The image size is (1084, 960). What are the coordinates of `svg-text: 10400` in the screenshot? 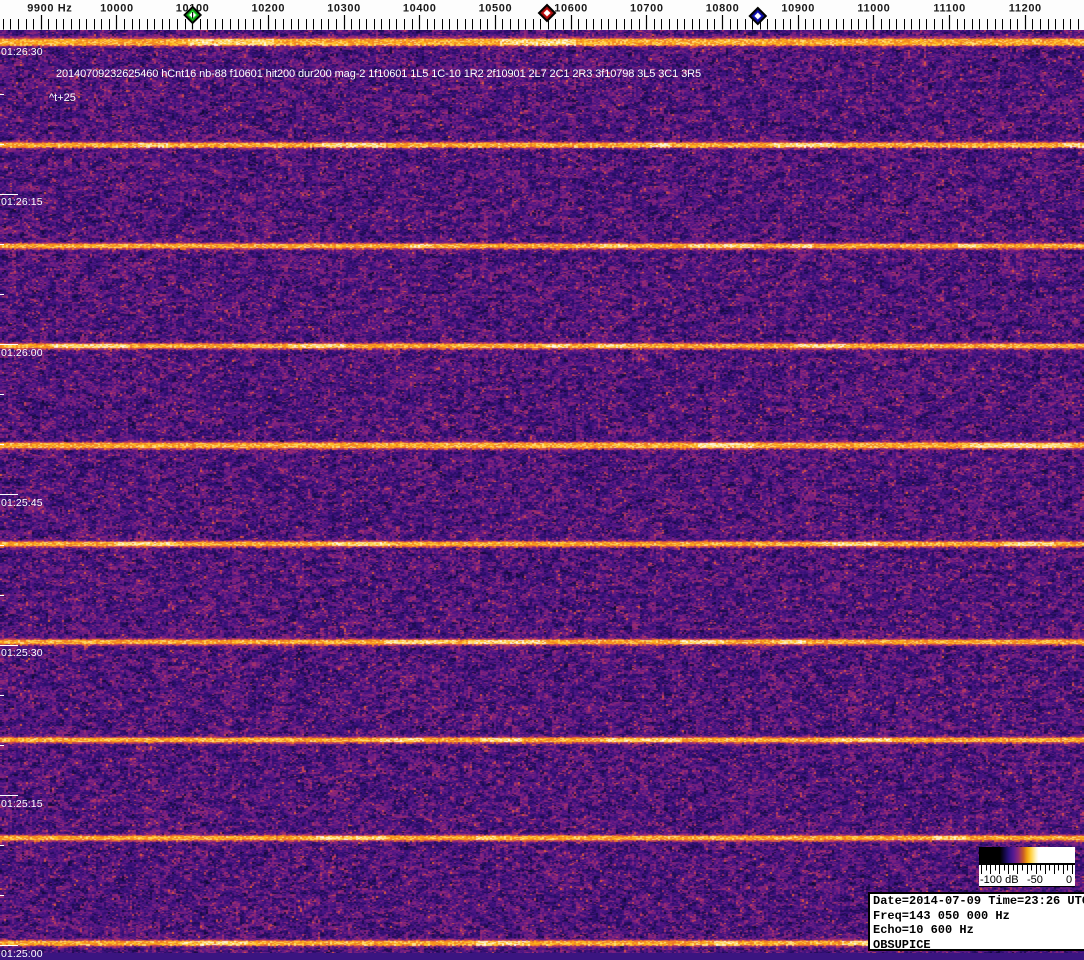 It's located at (420, 9).